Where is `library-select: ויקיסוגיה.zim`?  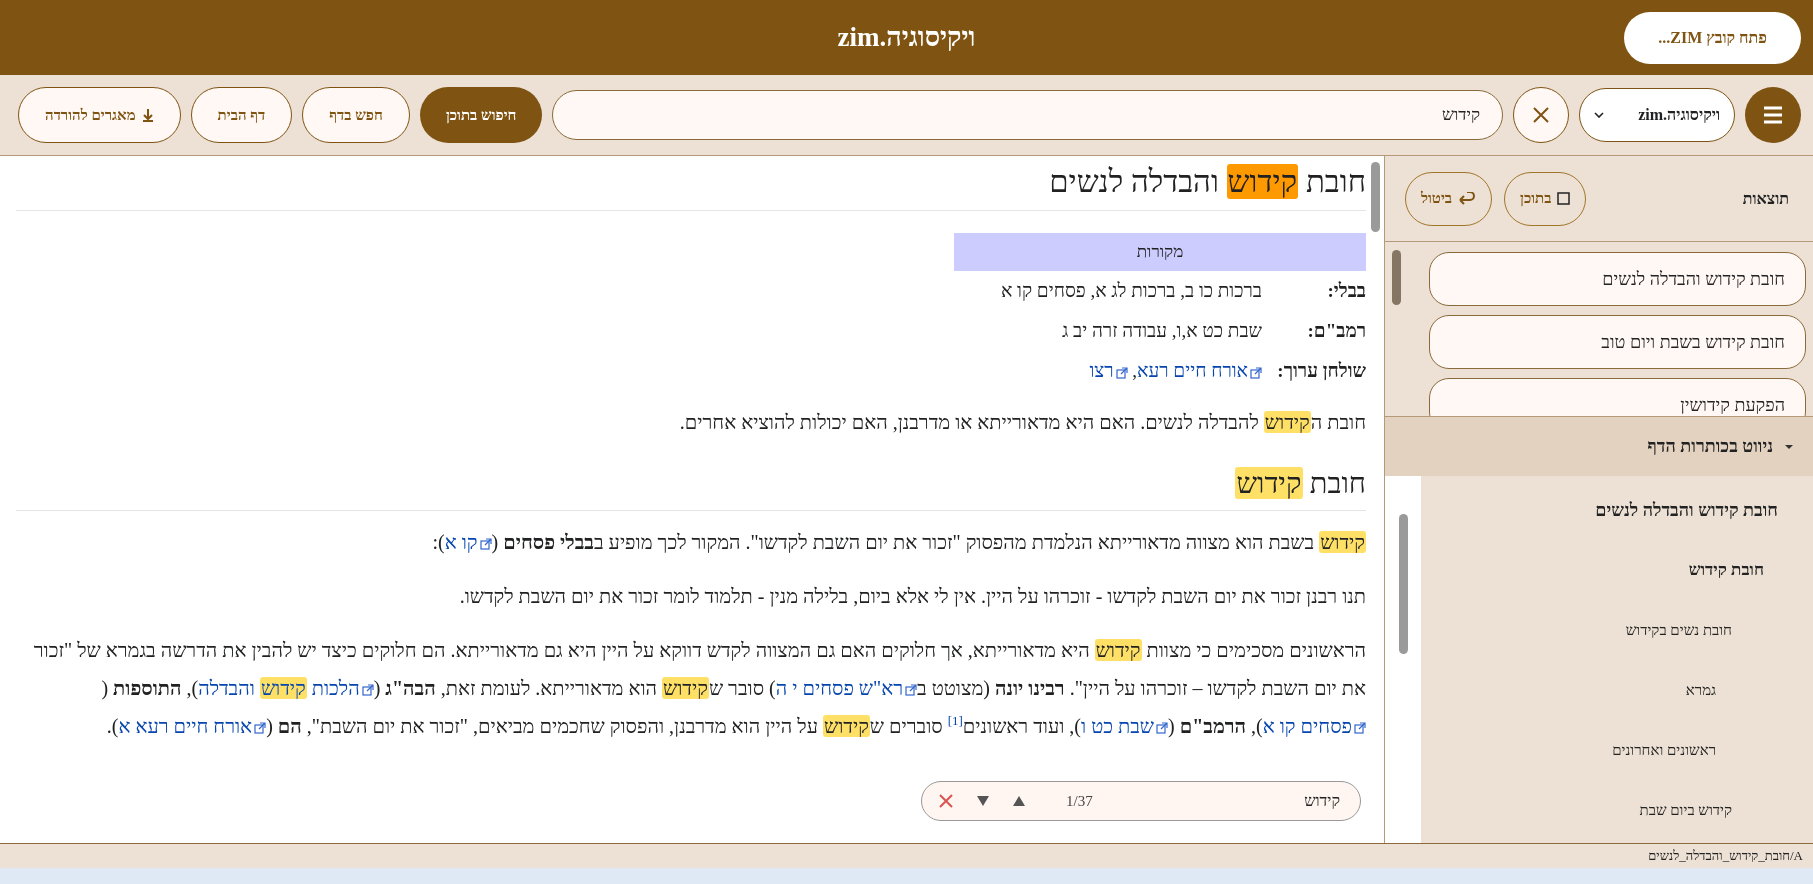 library-select: ויקיסוגיה.zim is located at coordinates (1657, 115).